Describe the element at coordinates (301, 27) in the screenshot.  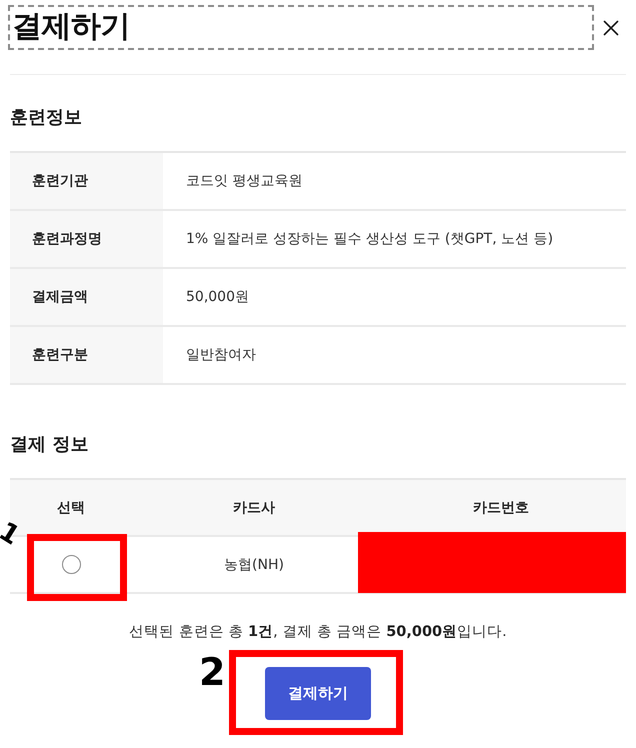
I see `dialog-title: 결제하기` at that location.